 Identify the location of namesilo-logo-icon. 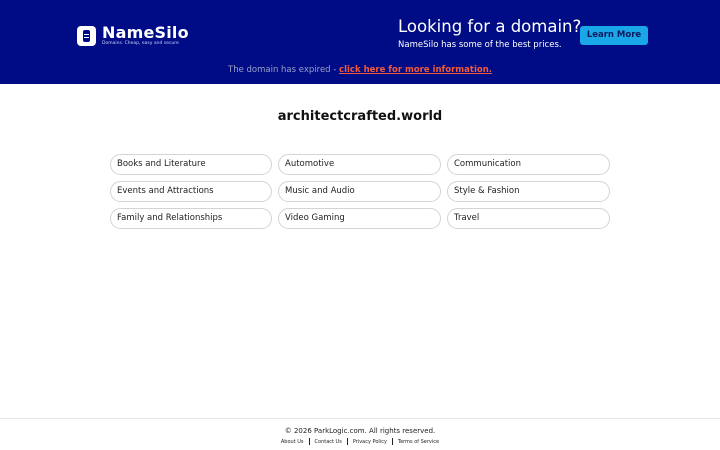
(86, 35).